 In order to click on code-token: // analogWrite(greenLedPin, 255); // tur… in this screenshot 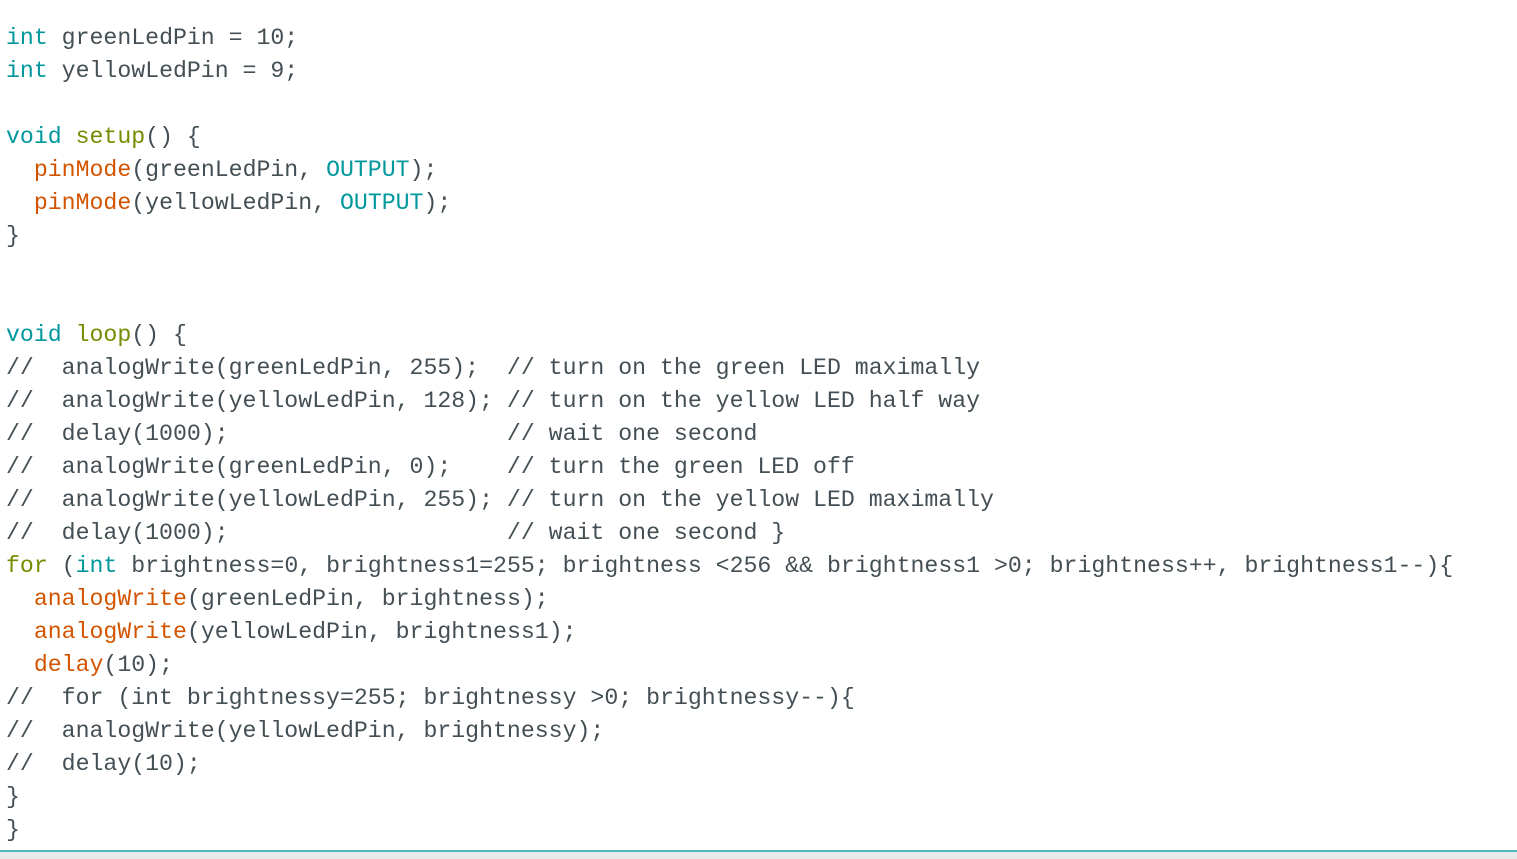, I will do `click(493, 368)`.